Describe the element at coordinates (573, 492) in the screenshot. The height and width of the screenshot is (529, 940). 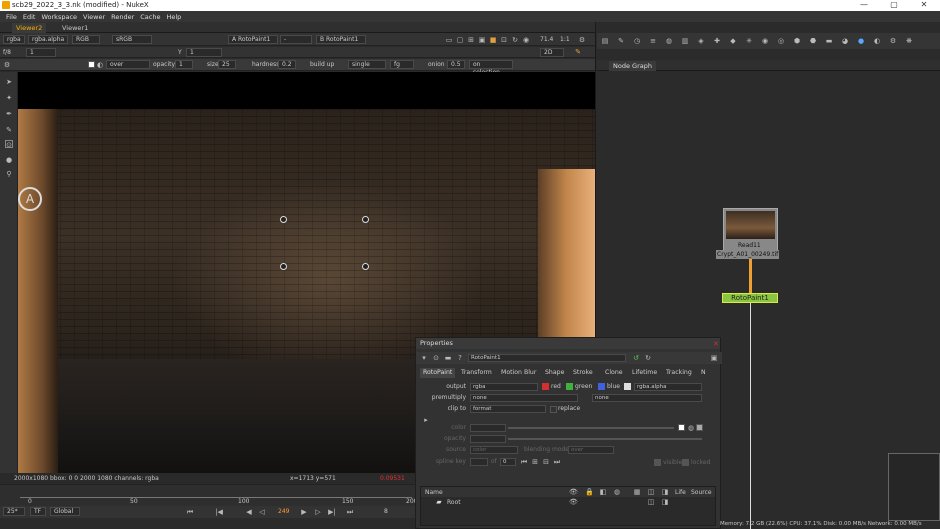
I see `visibility-icon: 👁` at that location.